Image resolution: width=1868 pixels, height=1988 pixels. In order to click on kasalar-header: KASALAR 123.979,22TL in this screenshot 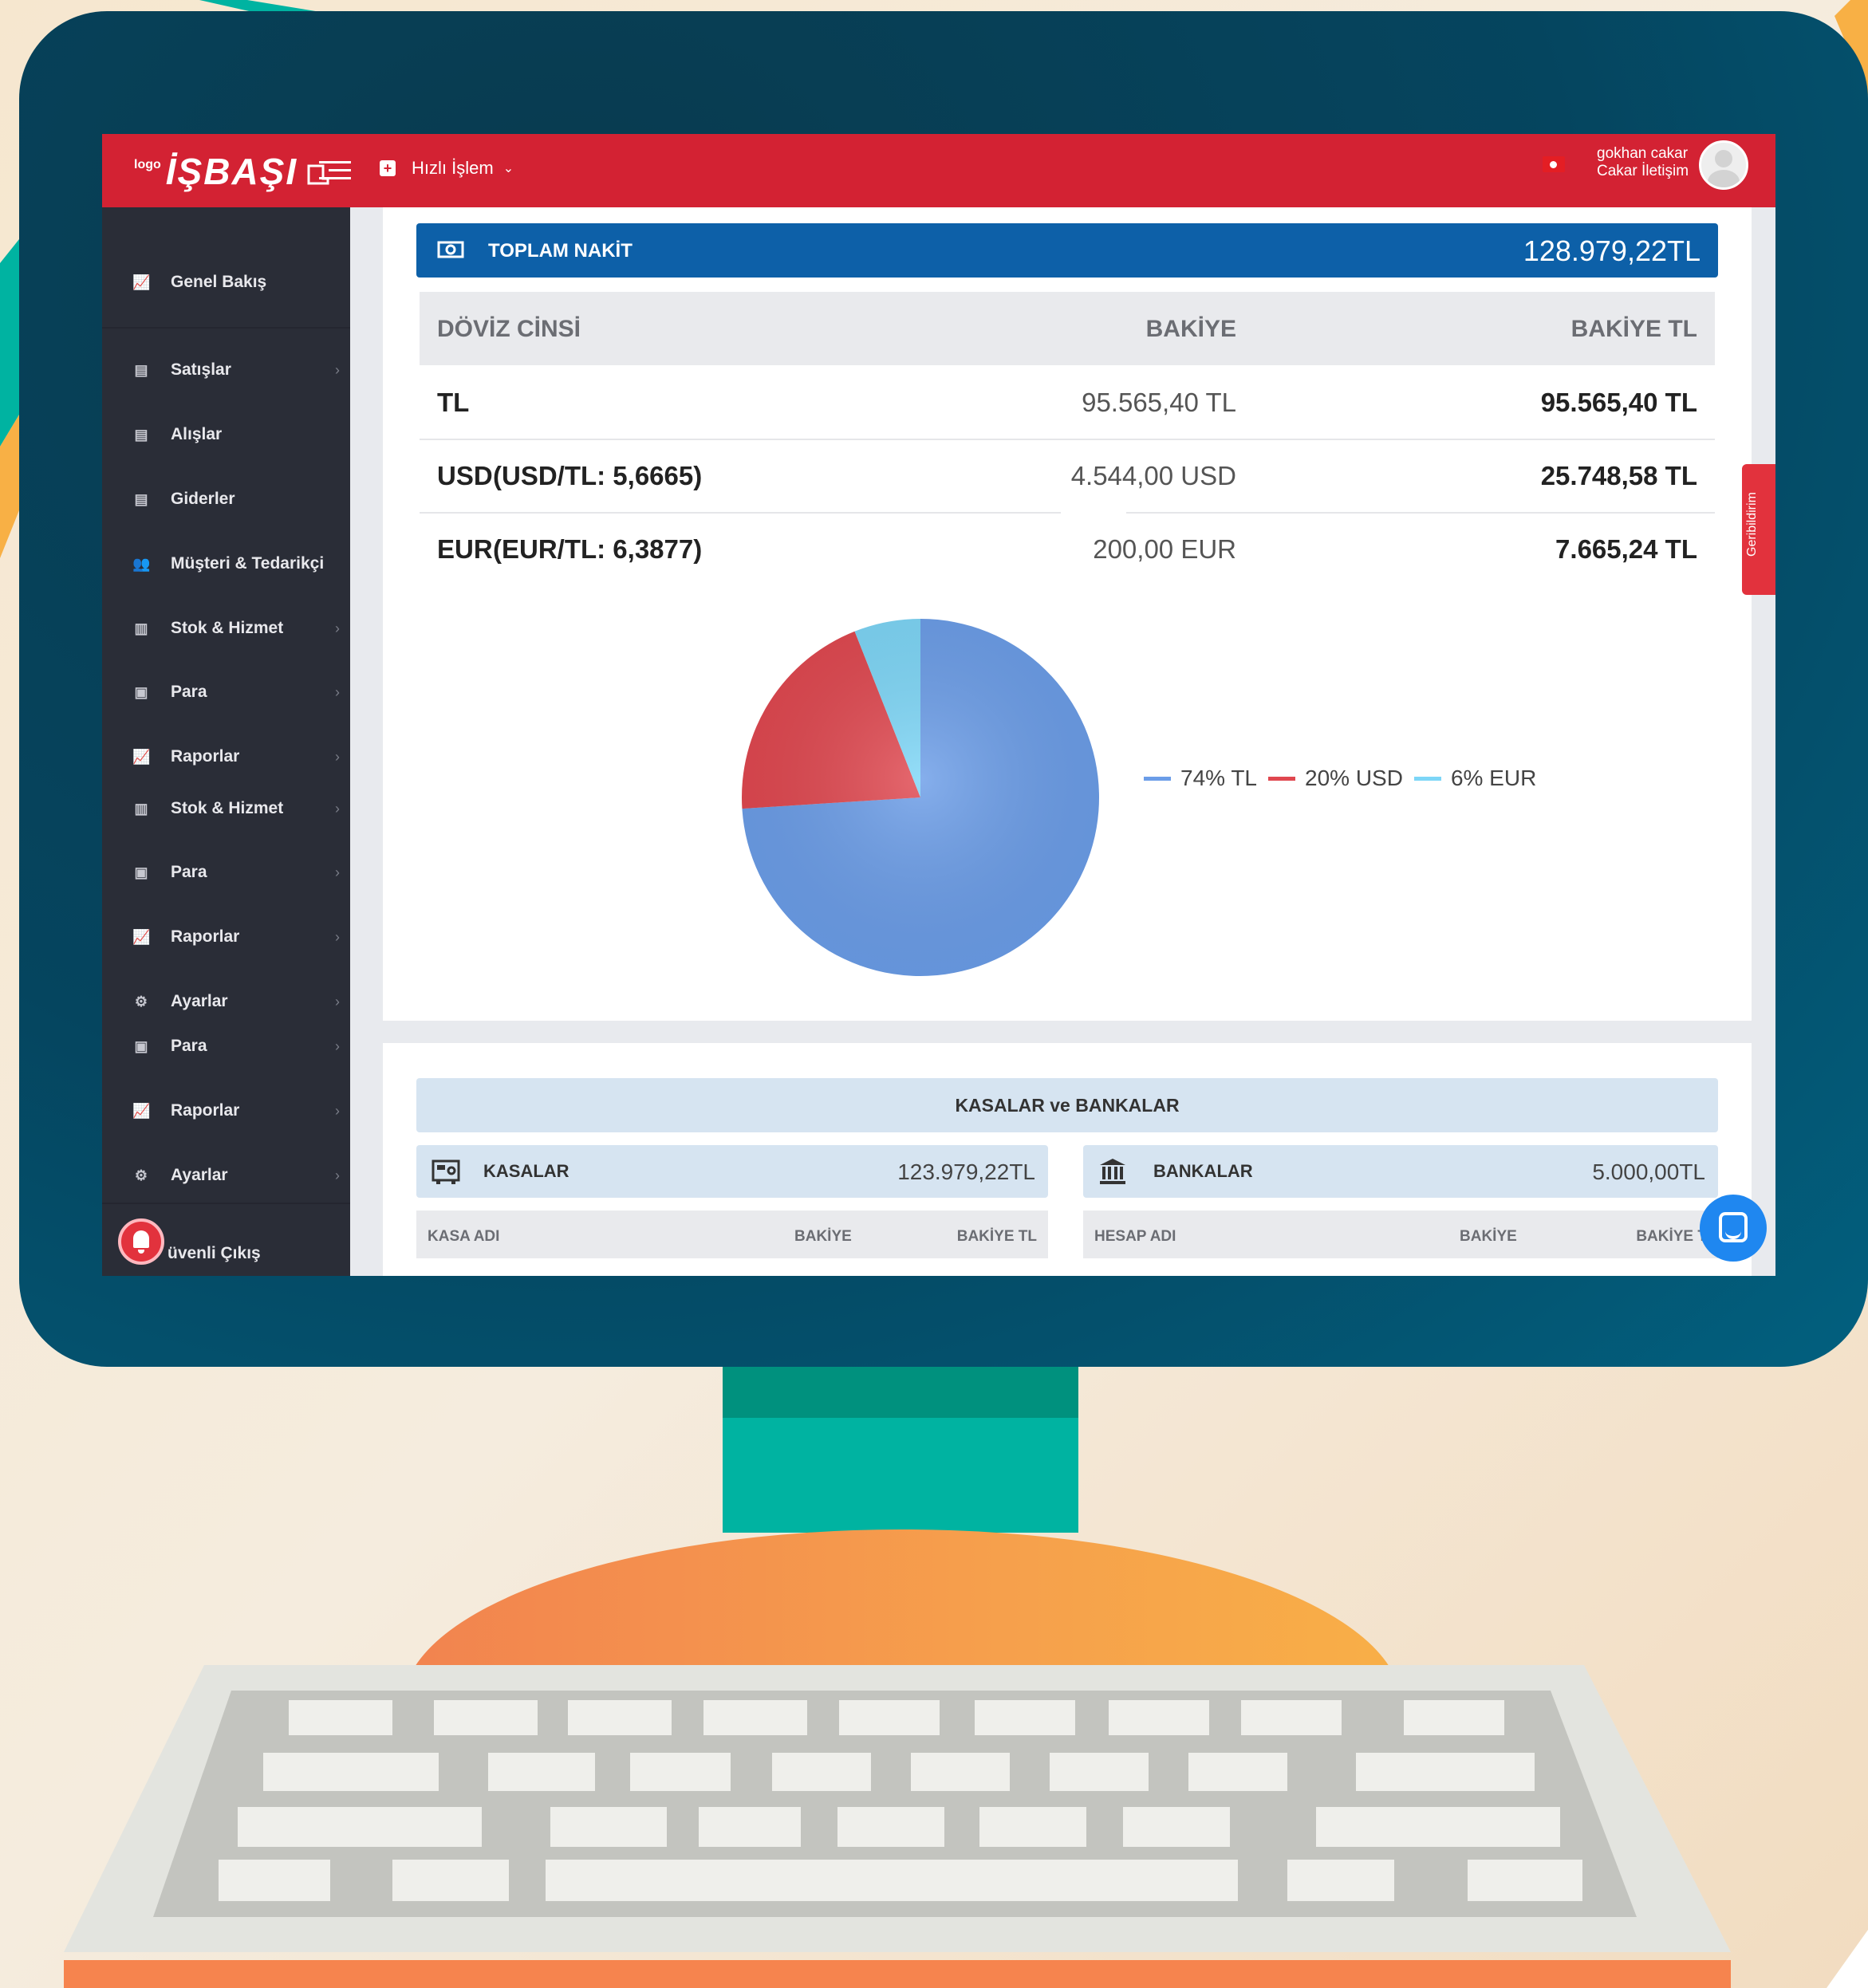, I will do `click(732, 1171)`.